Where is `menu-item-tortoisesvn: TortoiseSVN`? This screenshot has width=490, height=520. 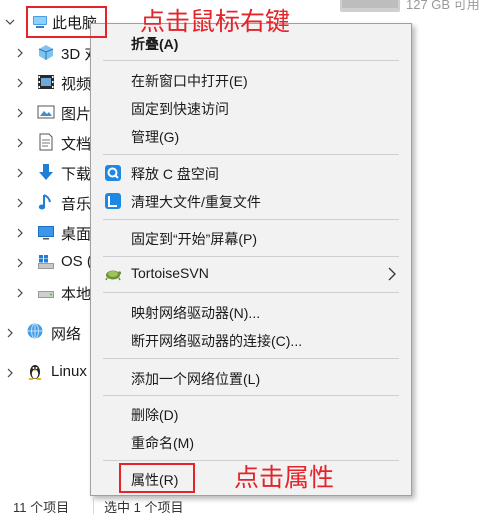 menu-item-tortoisesvn: TortoiseSVN is located at coordinates (251, 274).